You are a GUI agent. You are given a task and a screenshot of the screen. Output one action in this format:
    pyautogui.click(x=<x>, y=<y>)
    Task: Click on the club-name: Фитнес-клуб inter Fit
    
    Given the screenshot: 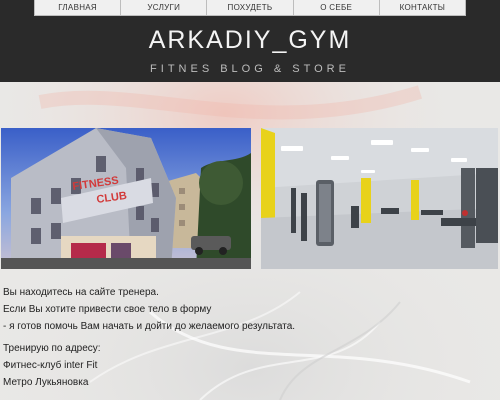 What is the action you would take?
    pyautogui.click(x=50, y=365)
    